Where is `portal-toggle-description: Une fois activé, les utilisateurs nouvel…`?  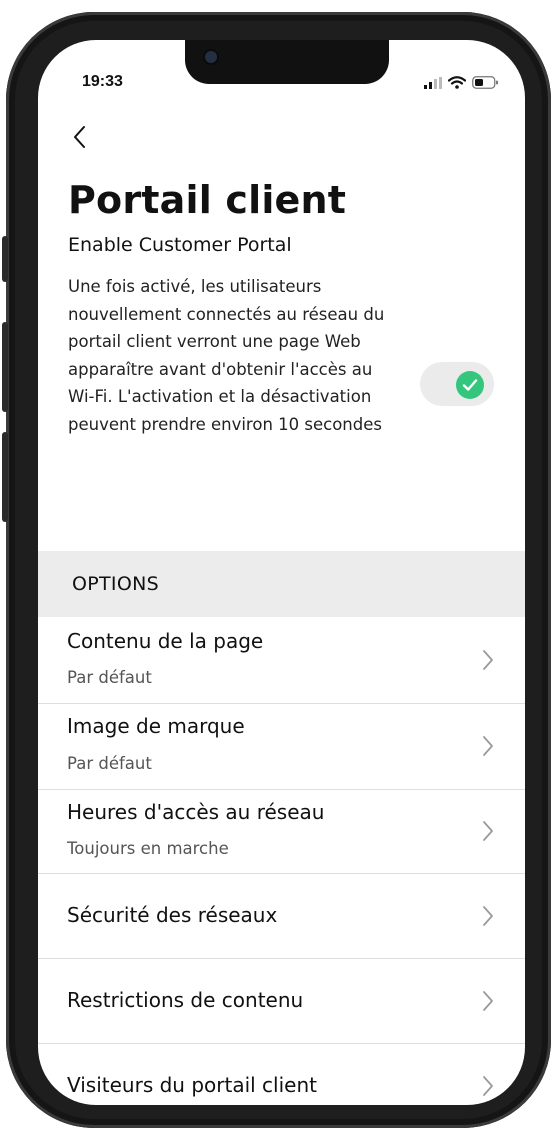 portal-toggle-description: Une fois activé, les utilisateurs nouvel… is located at coordinates (226, 355).